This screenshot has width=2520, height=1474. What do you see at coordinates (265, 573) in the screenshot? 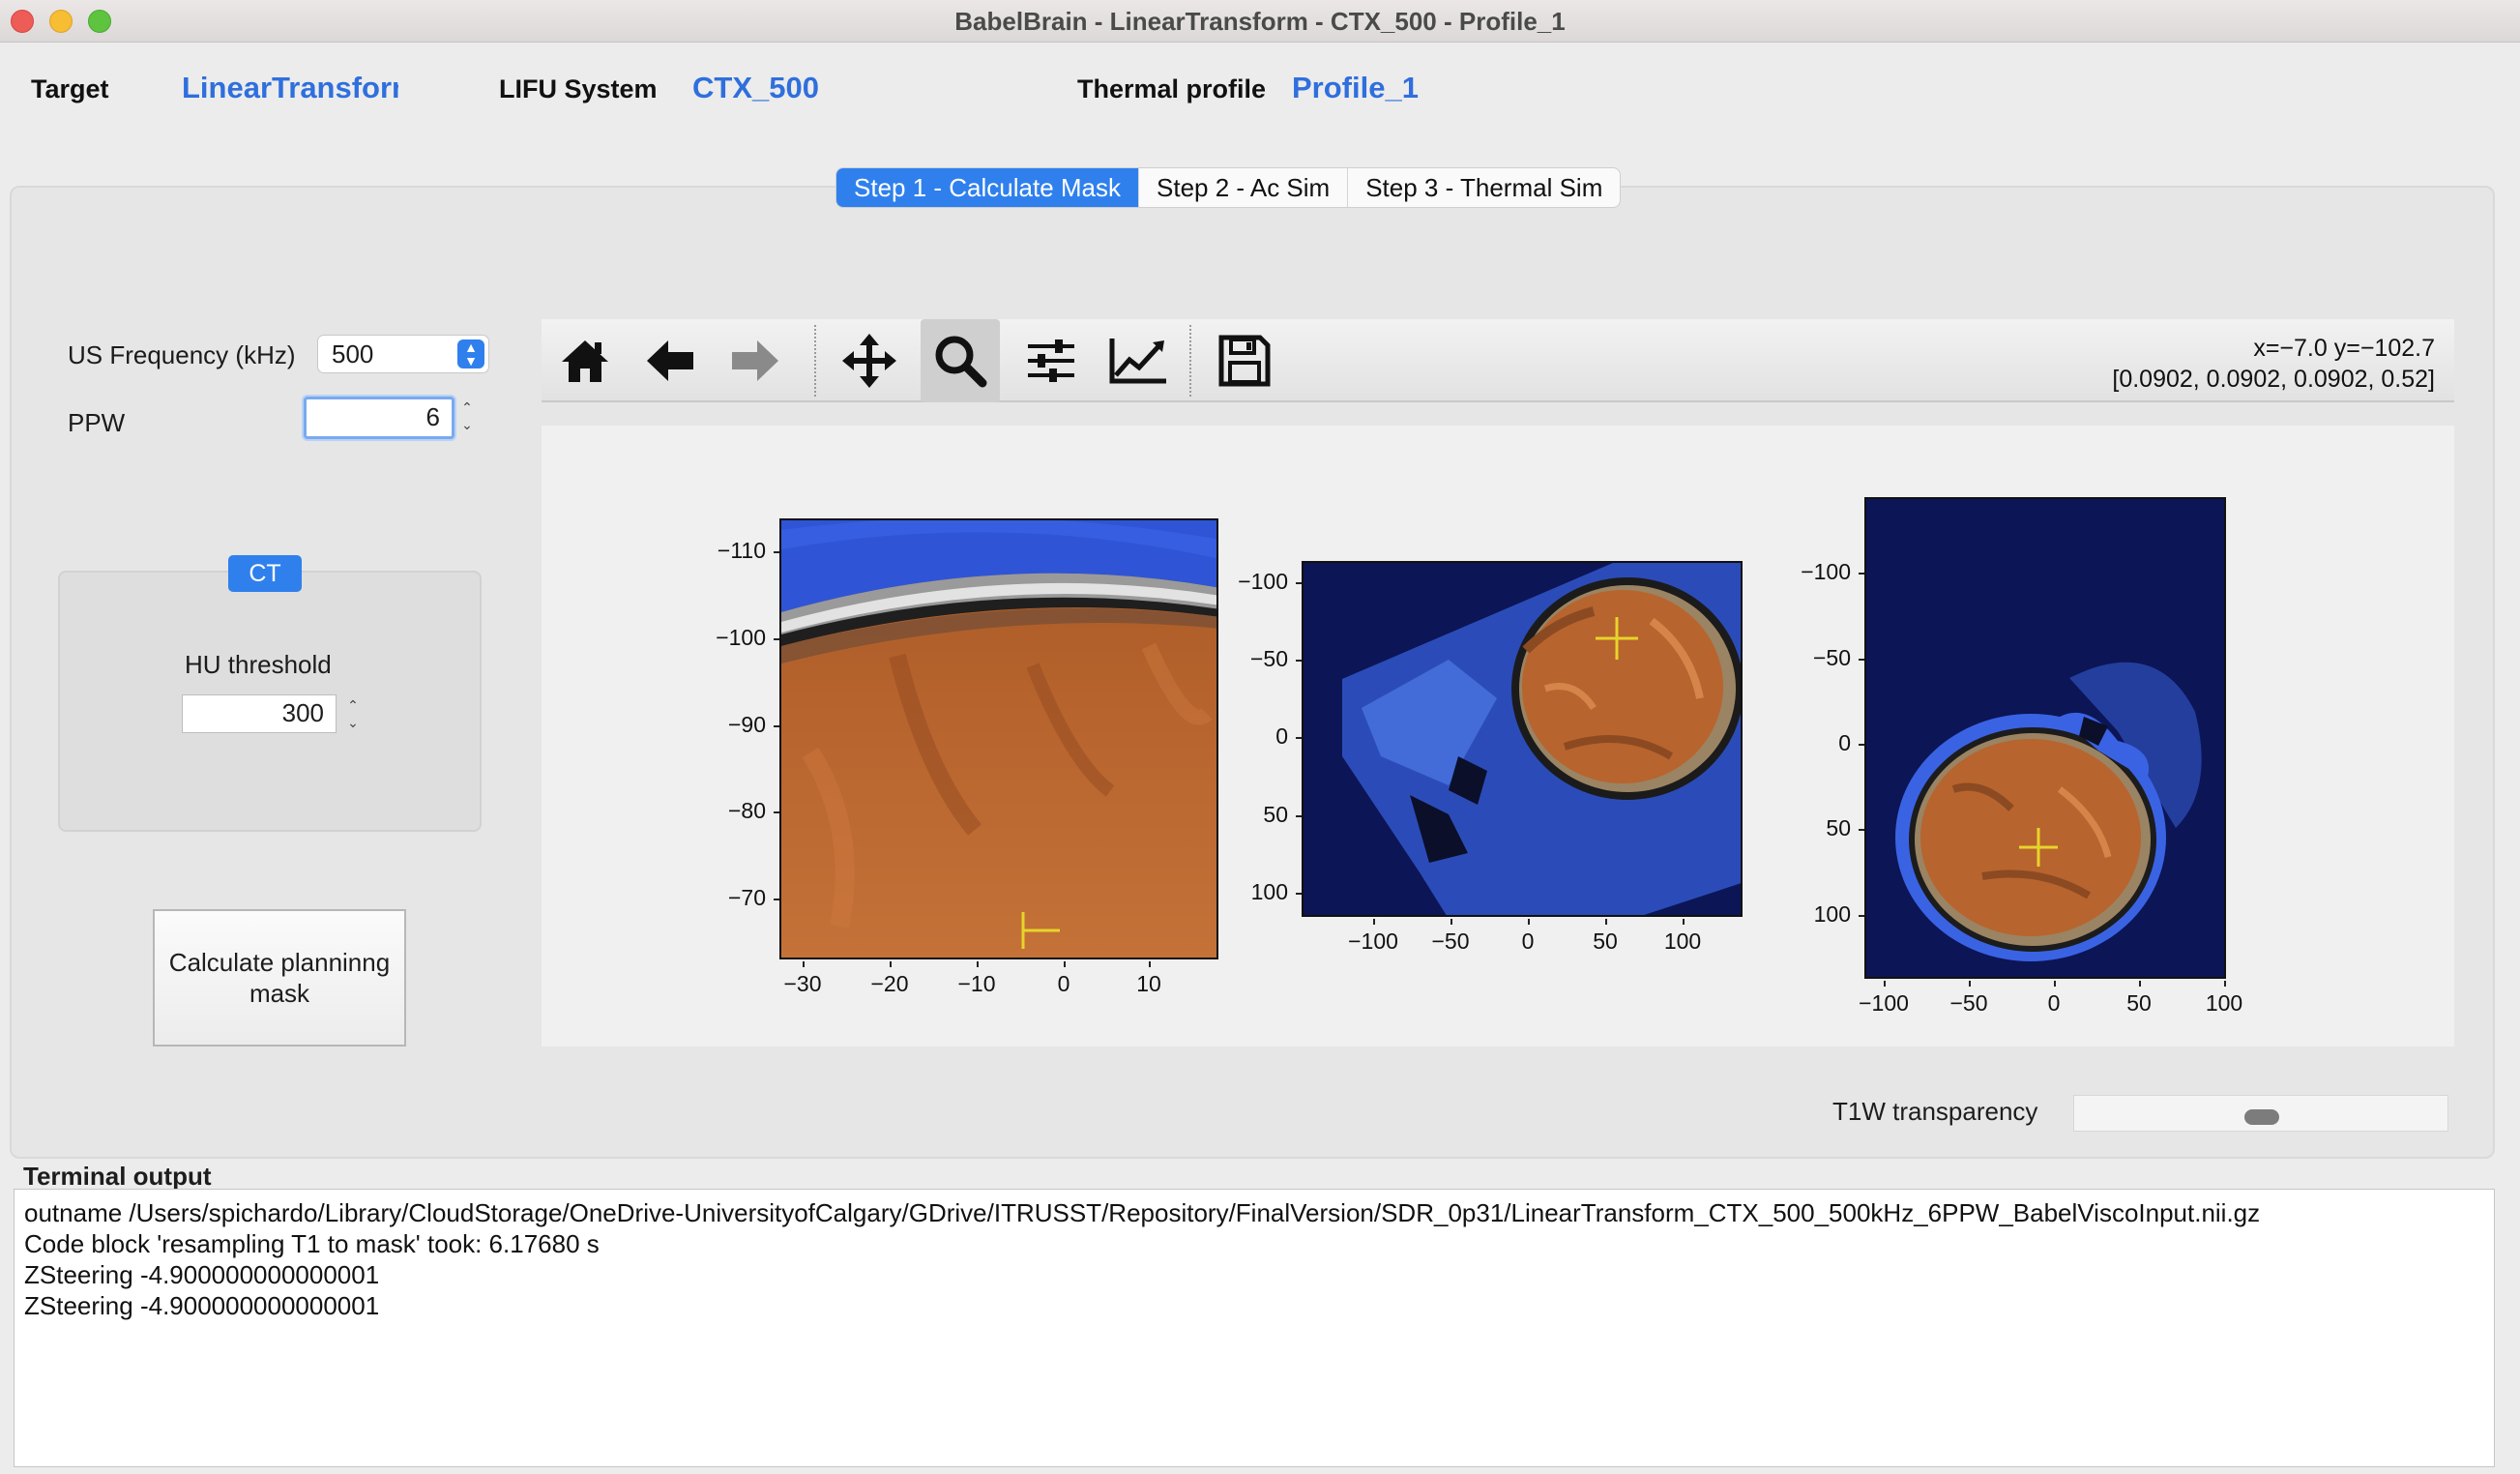
I see `ct-badge: CT` at bounding box center [265, 573].